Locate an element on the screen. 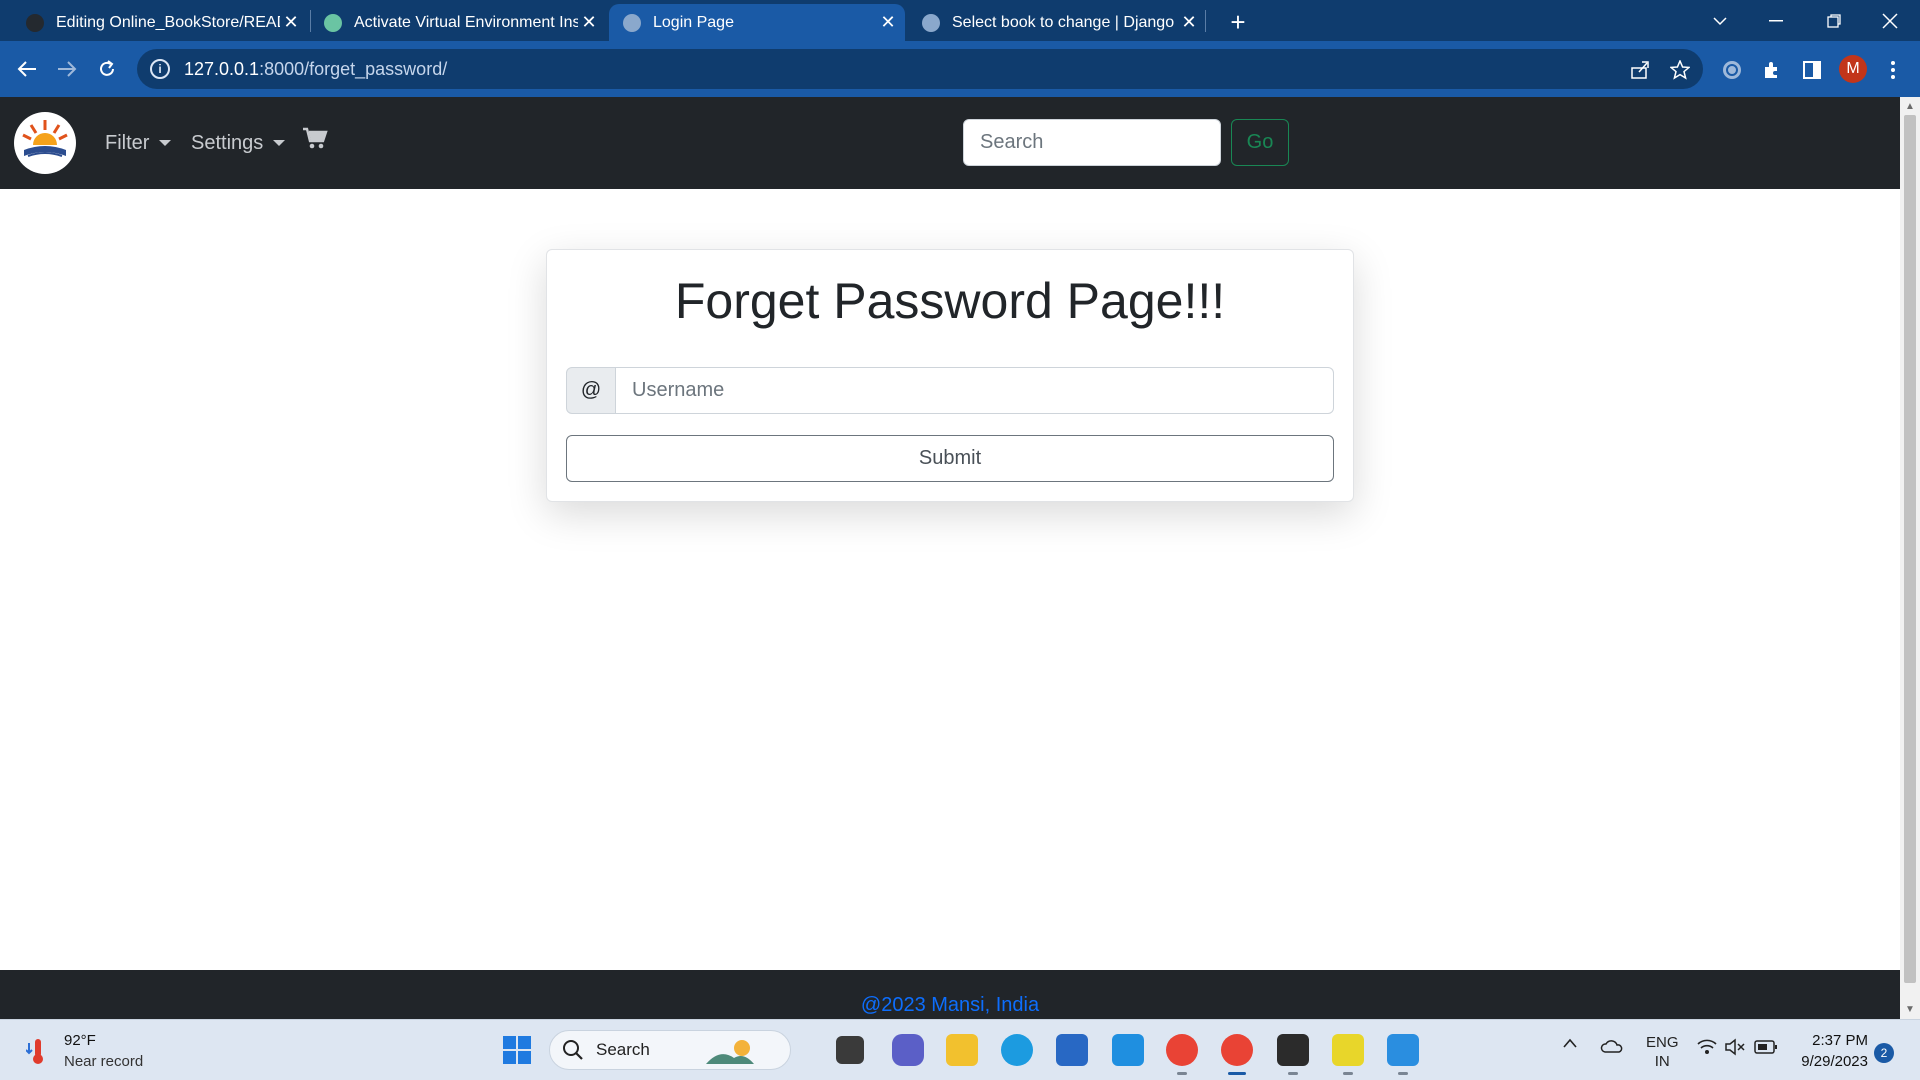  more-menu-icon is located at coordinates (1893, 70).